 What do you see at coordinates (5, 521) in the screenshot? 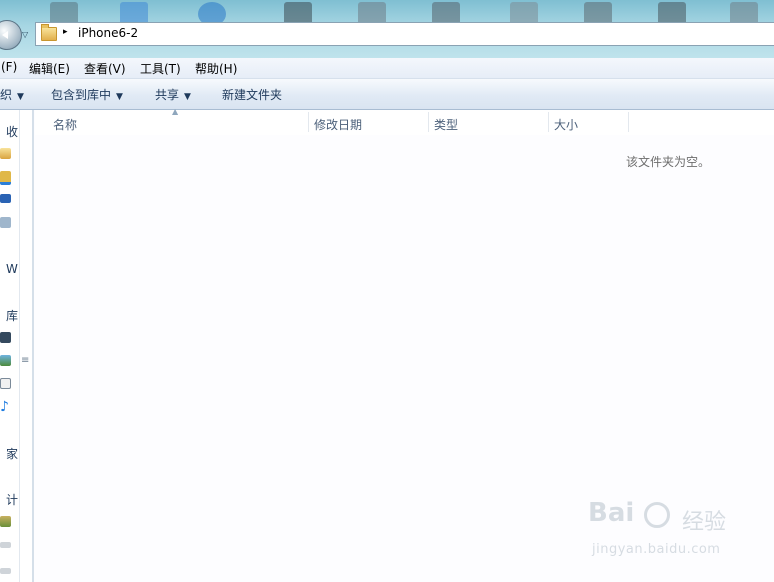
I see `local-disk-icon` at bounding box center [5, 521].